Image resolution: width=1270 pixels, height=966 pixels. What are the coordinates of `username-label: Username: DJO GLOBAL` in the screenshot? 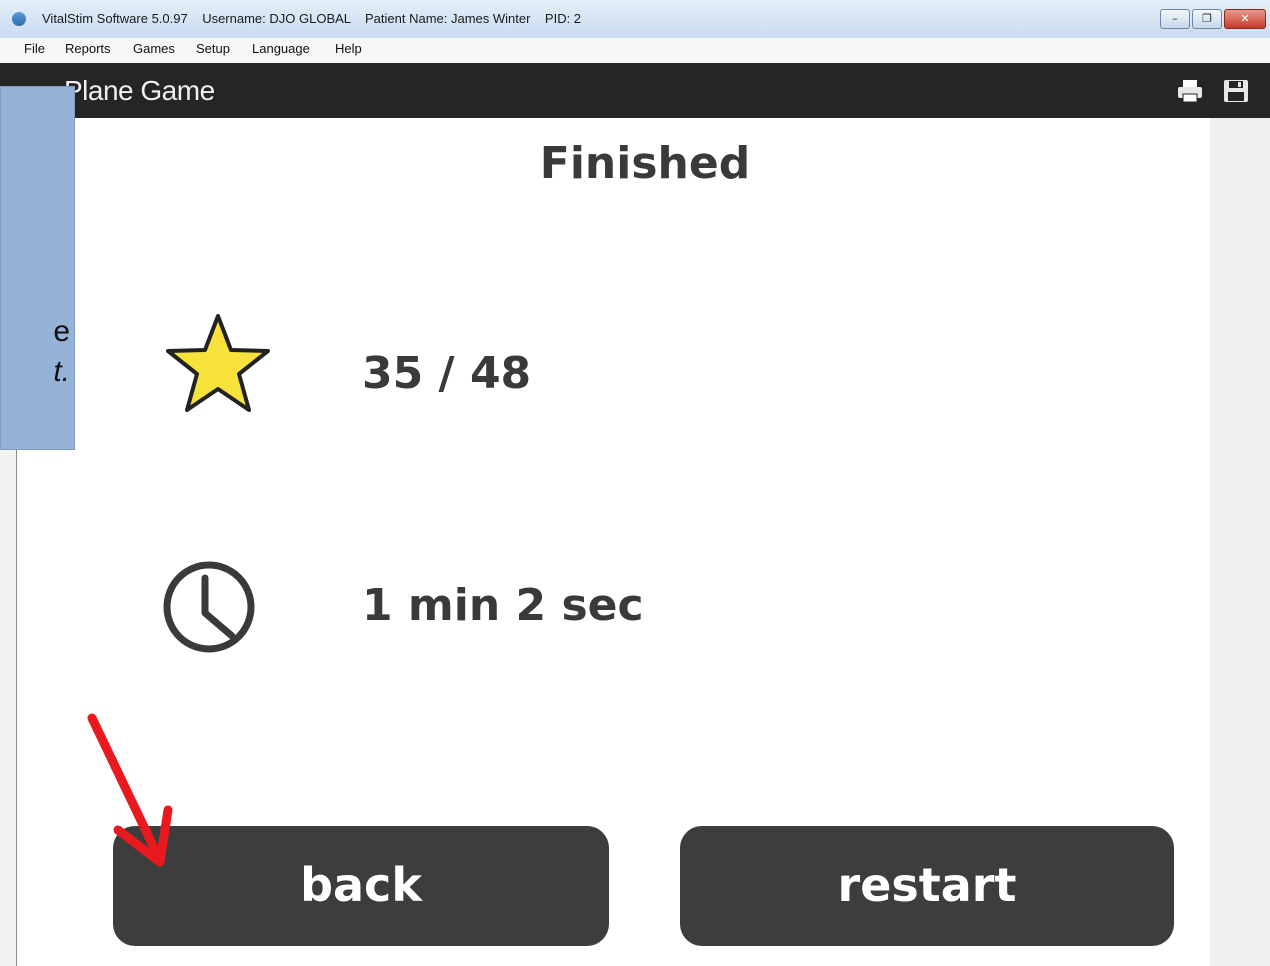 It's located at (276, 18).